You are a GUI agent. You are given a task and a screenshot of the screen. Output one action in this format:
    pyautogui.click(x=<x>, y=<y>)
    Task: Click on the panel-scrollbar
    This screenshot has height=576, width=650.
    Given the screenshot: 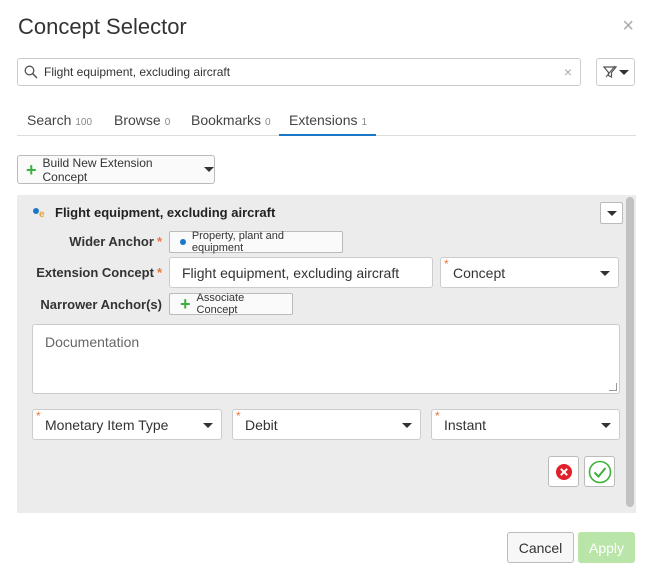 What is the action you would take?
    pyautogui.click(x=630, y=352)
    